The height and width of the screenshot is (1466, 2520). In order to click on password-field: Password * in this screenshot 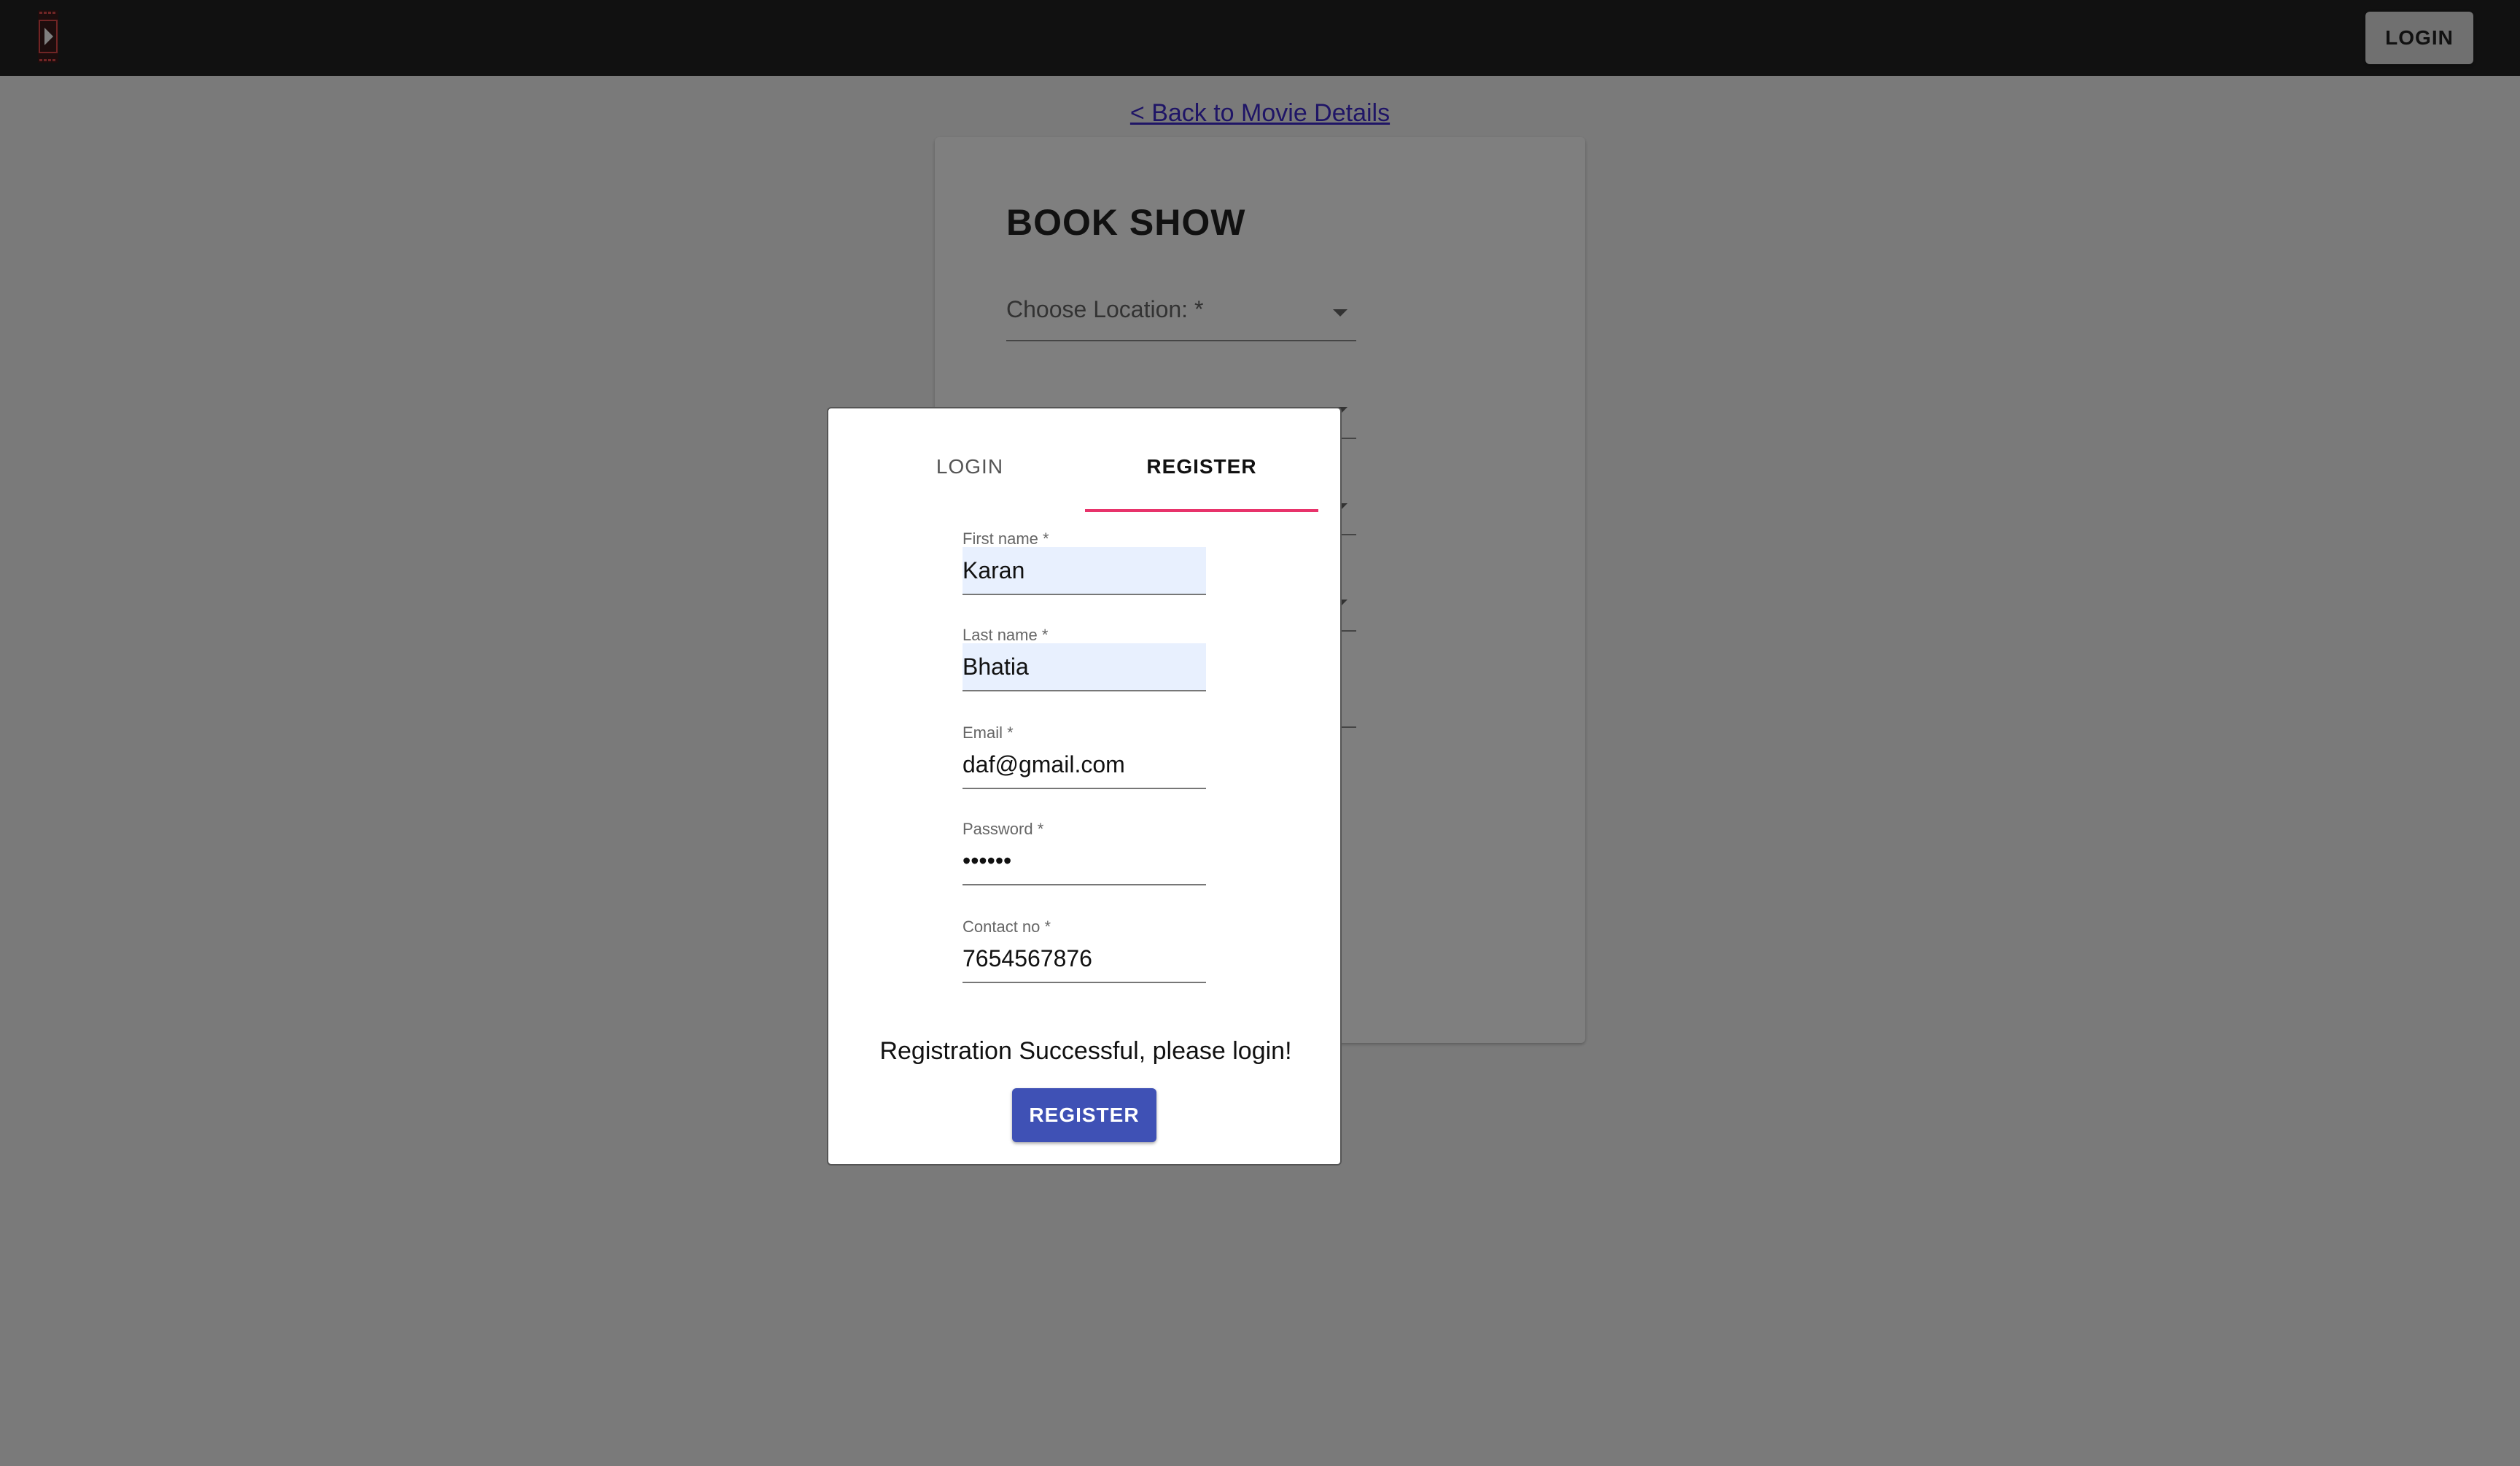, I will do `click(1084, 856)`.